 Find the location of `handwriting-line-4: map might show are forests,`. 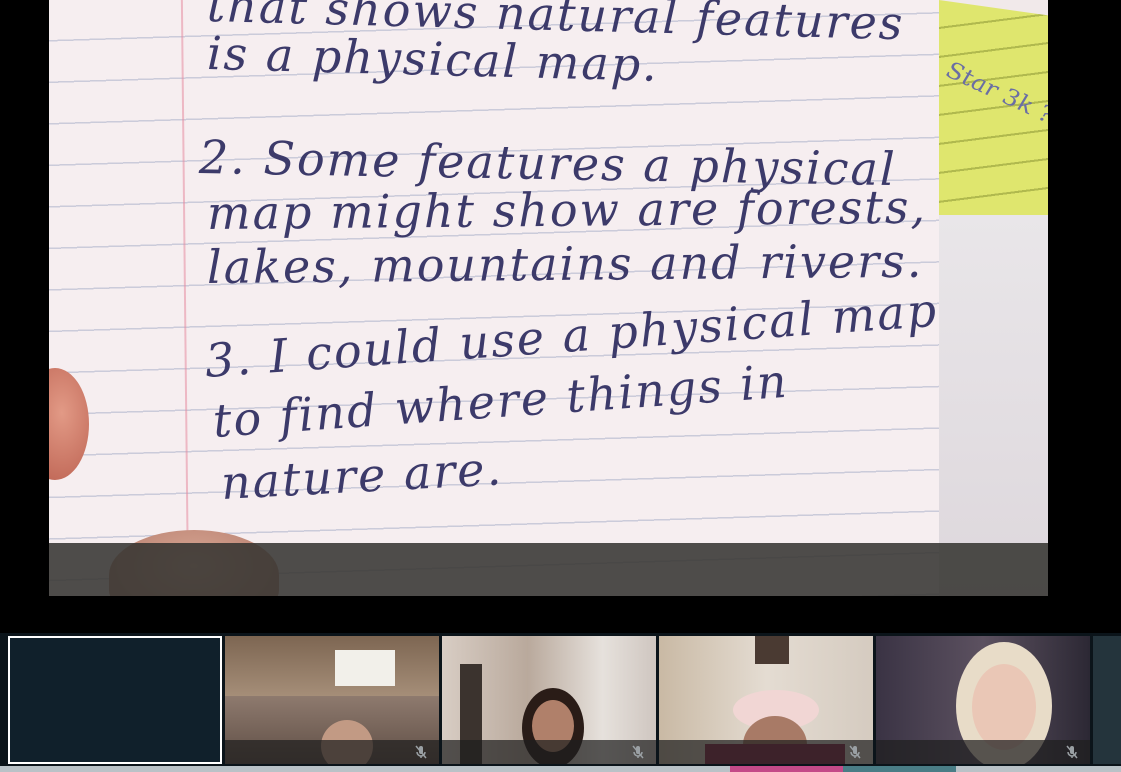

handwriting-line-4: map might show are forests, is located at coordinates (567, 209).